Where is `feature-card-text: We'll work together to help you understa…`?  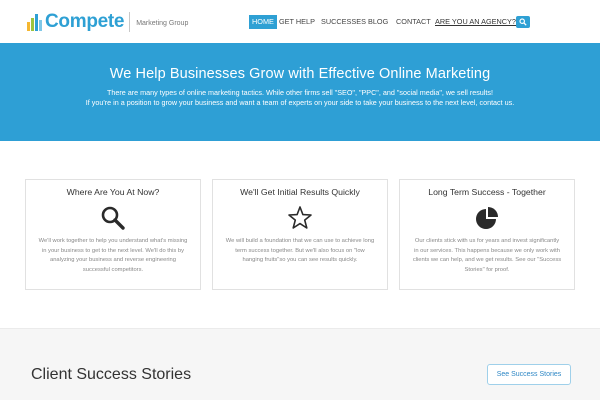 feature-card-text: We'll work together to help you understa… is located at coordinates (113, 255).